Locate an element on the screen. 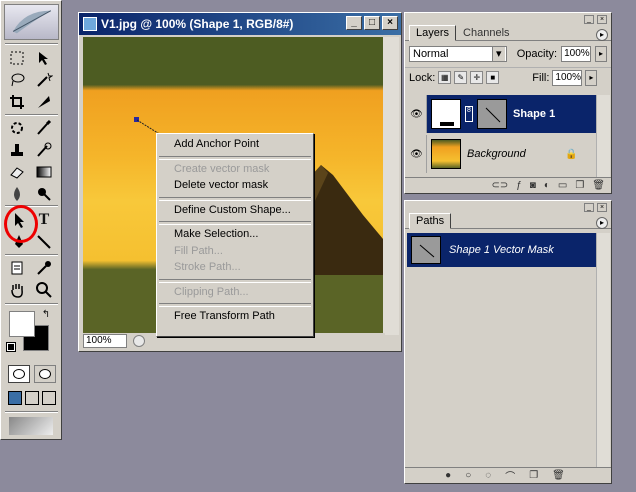  zoom-level-field: 100% is located at coordinates (105, 341).